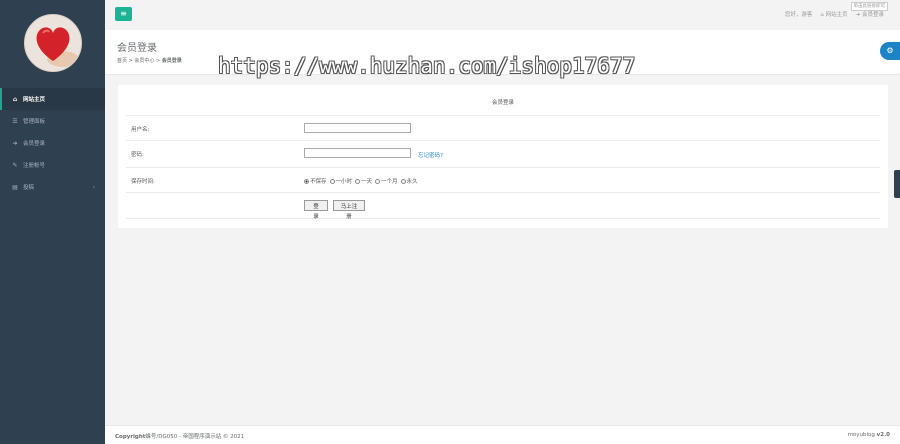 This screenshot has width=900, height=444. What do you see at coordinates (137, 48) in the screenshot?
I see `page-title: 会员登录` at bounding box center [137, 48].